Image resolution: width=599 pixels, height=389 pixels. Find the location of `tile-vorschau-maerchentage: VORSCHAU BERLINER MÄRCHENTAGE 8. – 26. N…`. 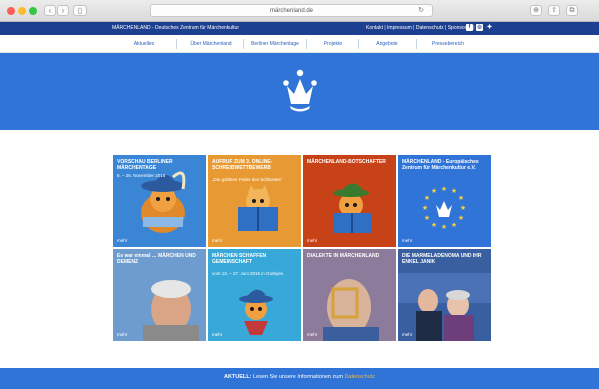

tile-vorschau-maerchentage: VORSCHAU BERLINER MÄRCHENTAGE 8. – 26. N… is located at coordinates (159, 201).